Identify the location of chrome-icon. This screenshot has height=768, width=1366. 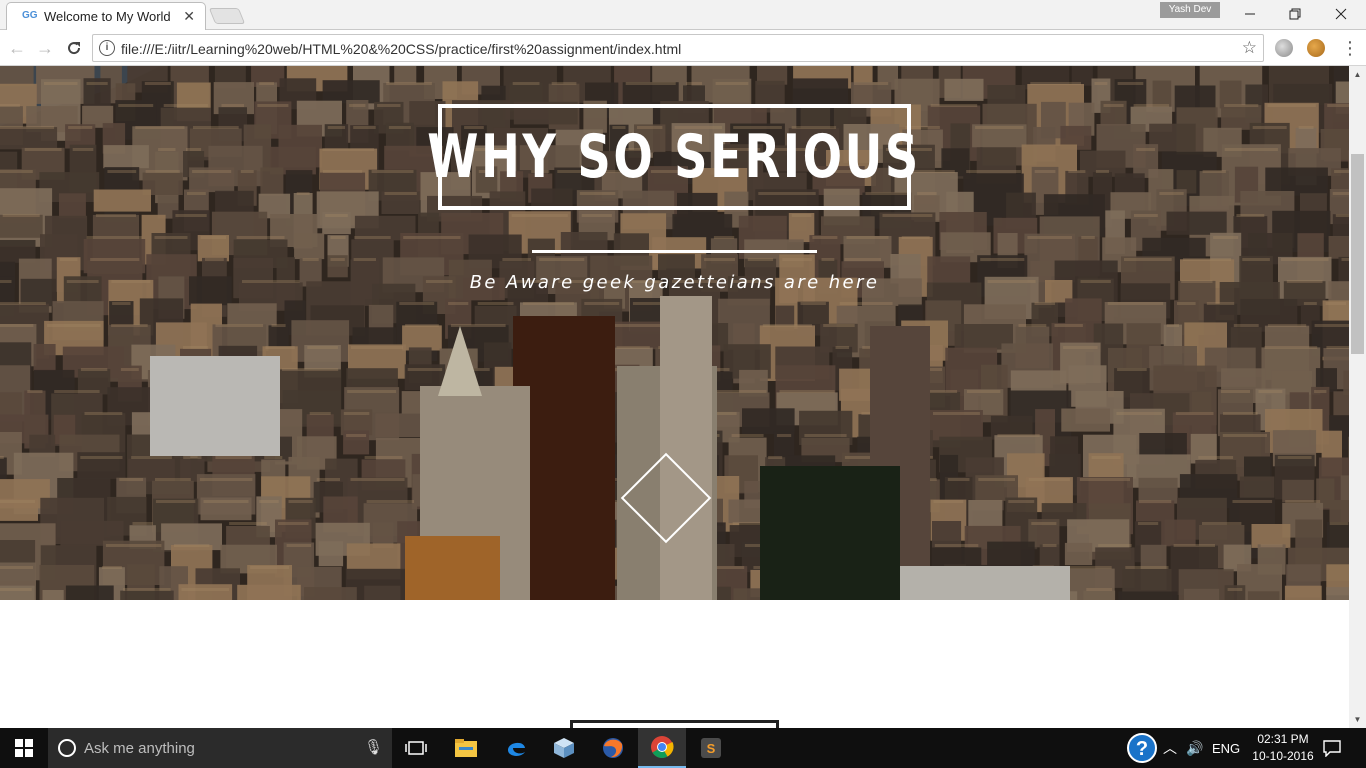
(662, 747).